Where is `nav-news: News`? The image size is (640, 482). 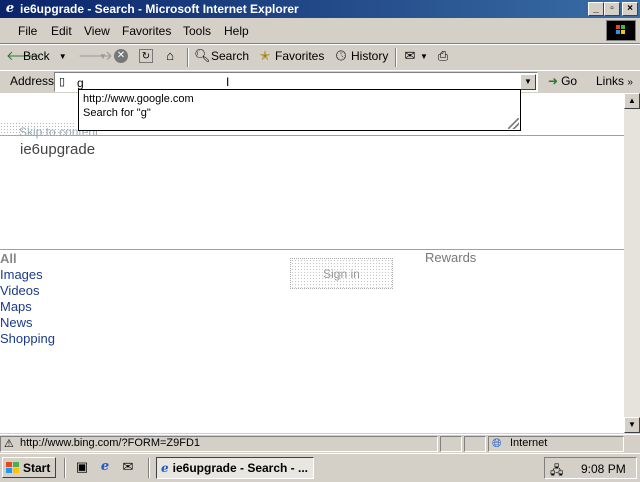
nav-news: News is located at coordinates (16, 322).